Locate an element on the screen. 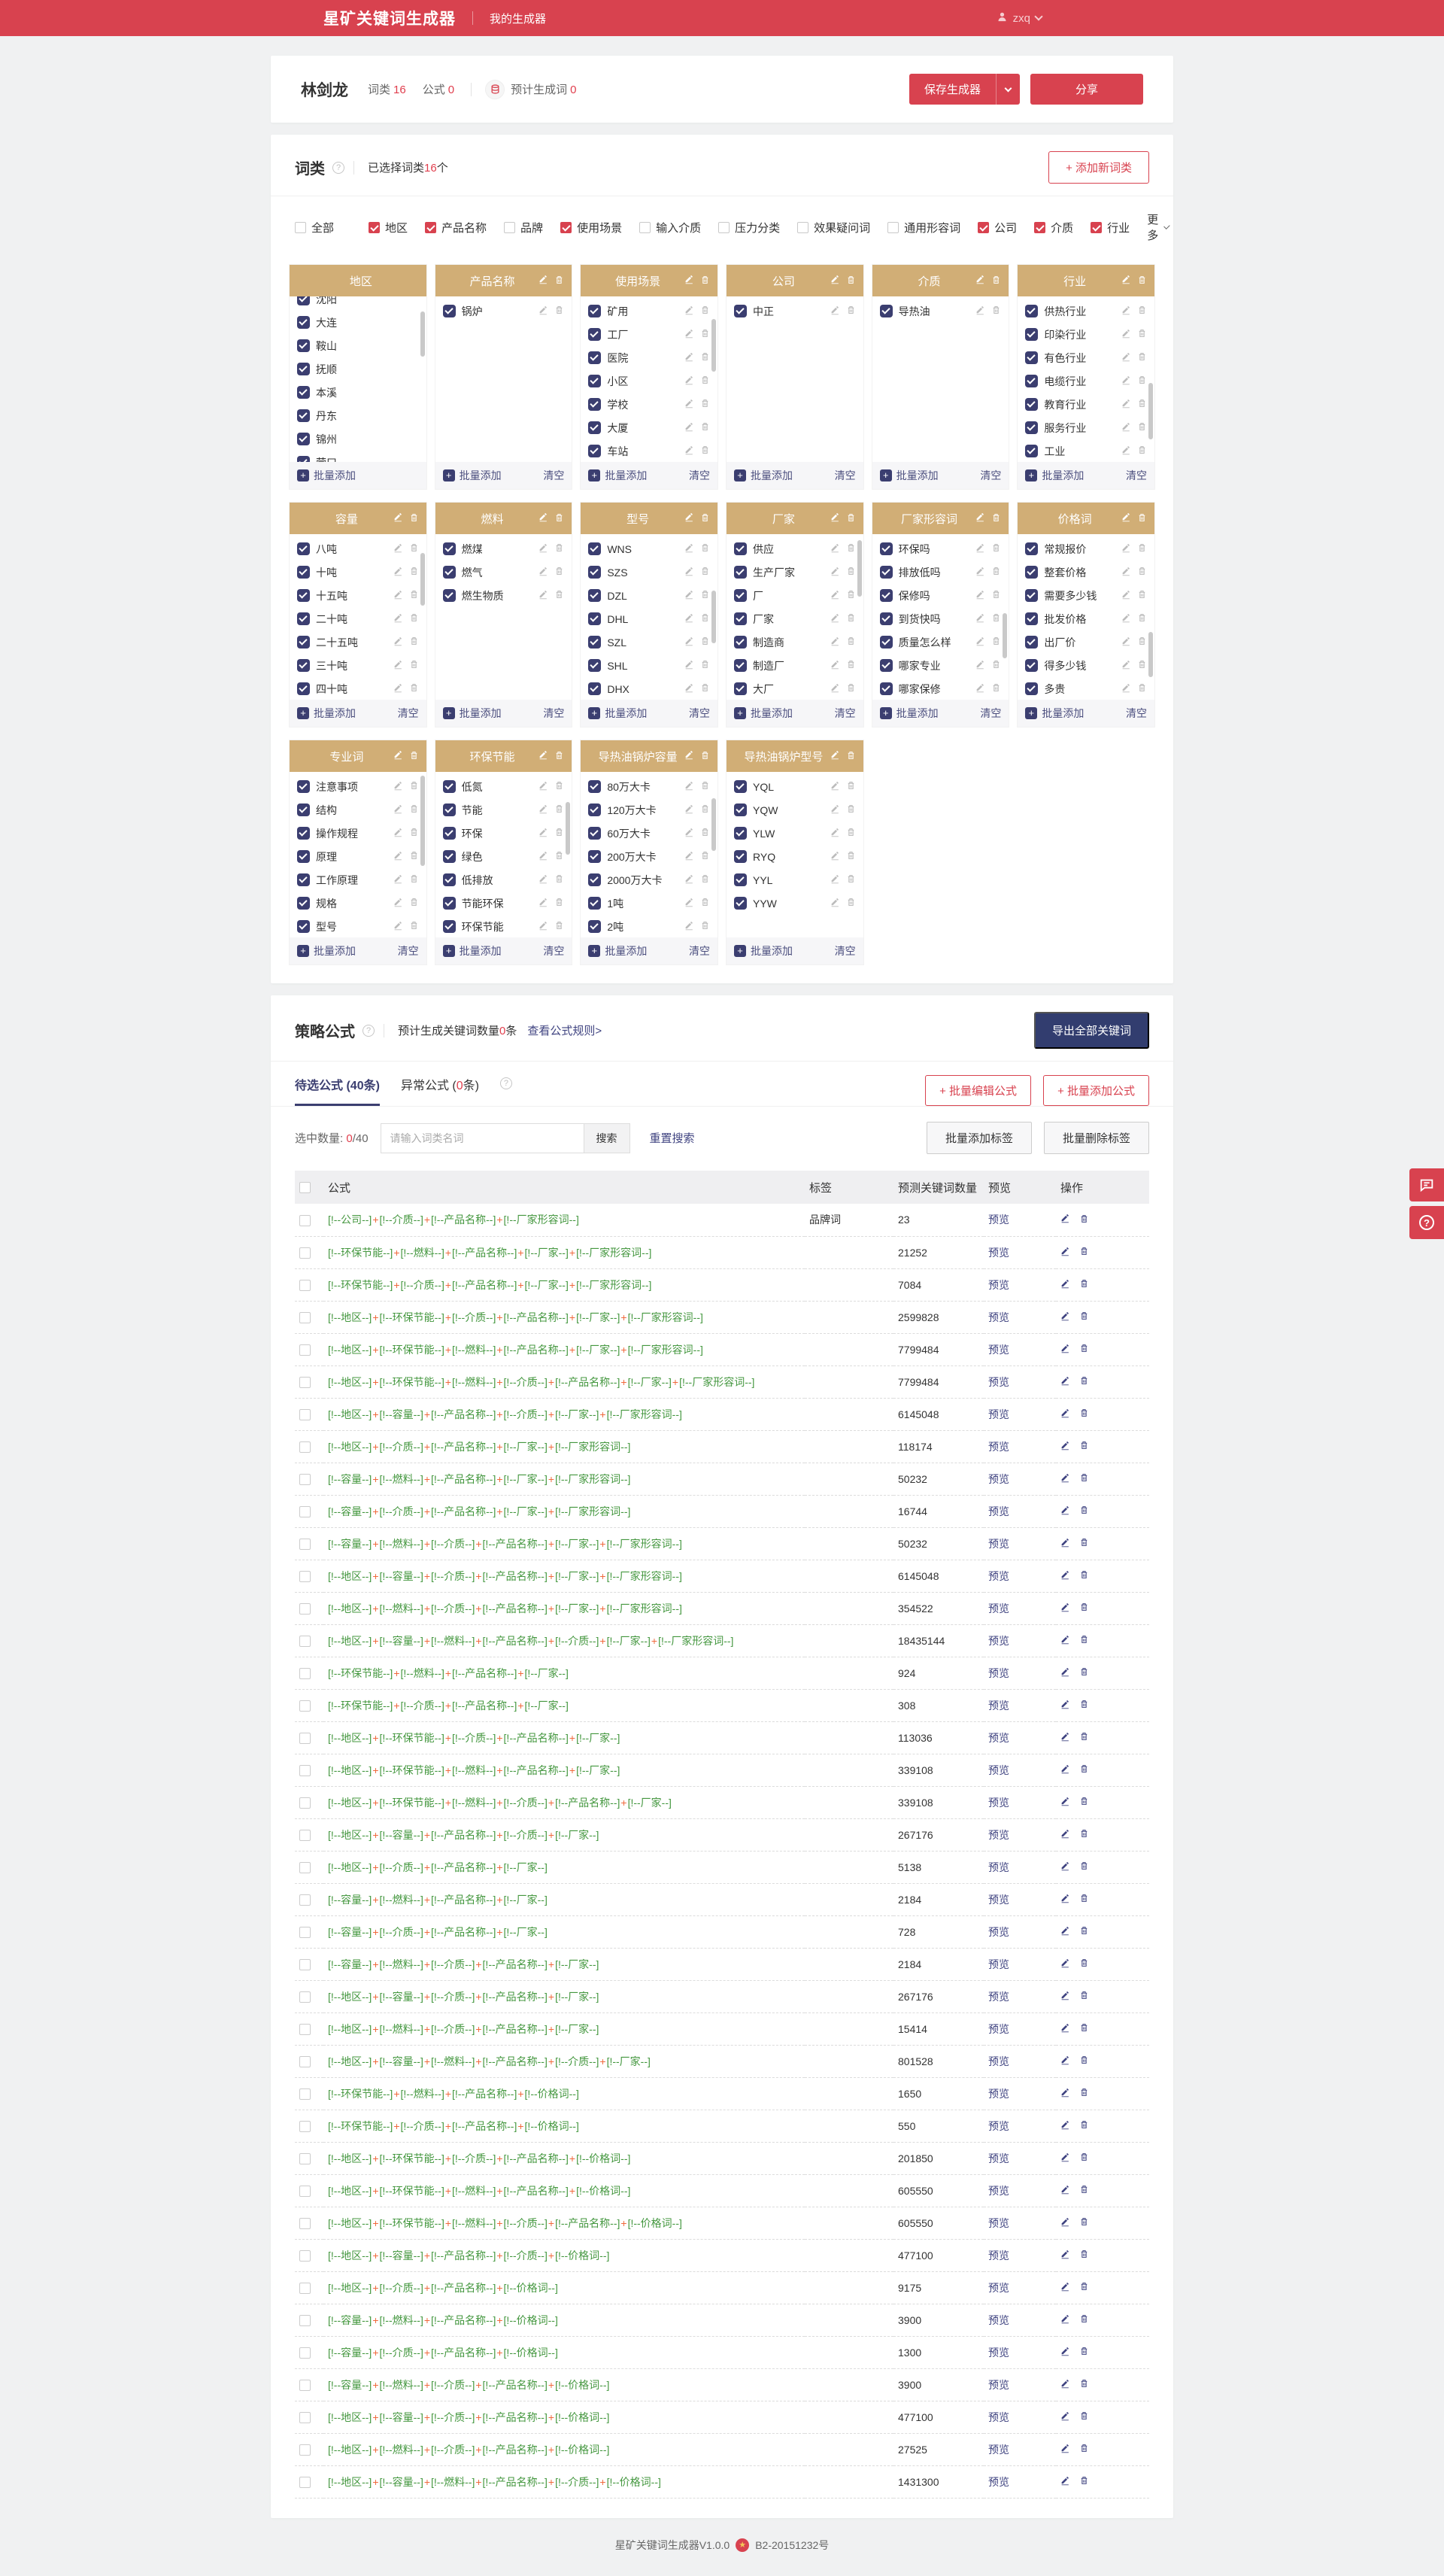  select-all-checkbox is located at coordinates (305, 1188).